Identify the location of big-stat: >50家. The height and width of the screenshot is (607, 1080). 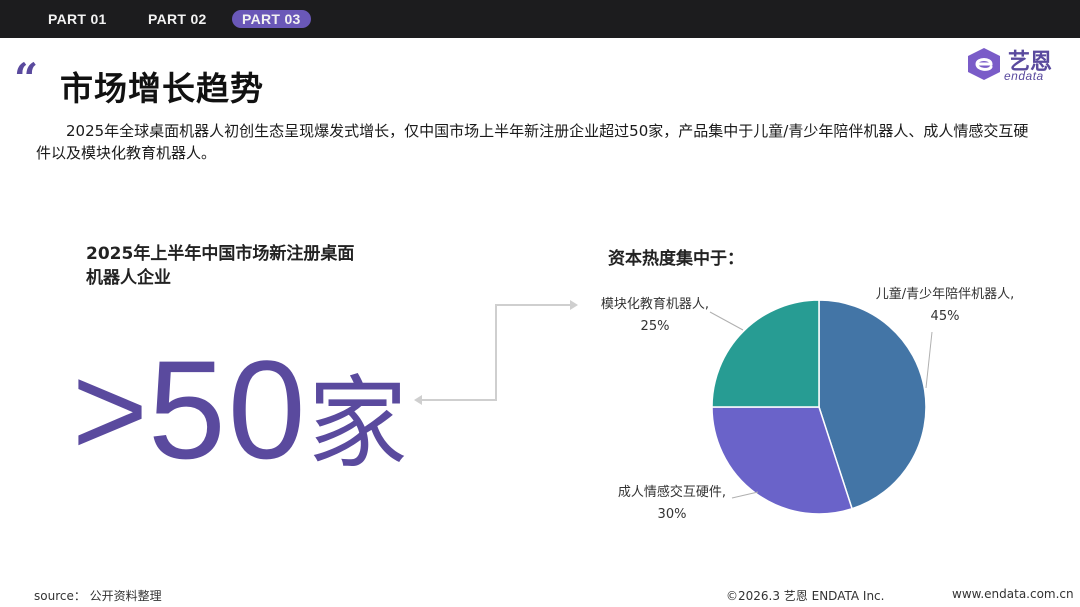
(240, 417).